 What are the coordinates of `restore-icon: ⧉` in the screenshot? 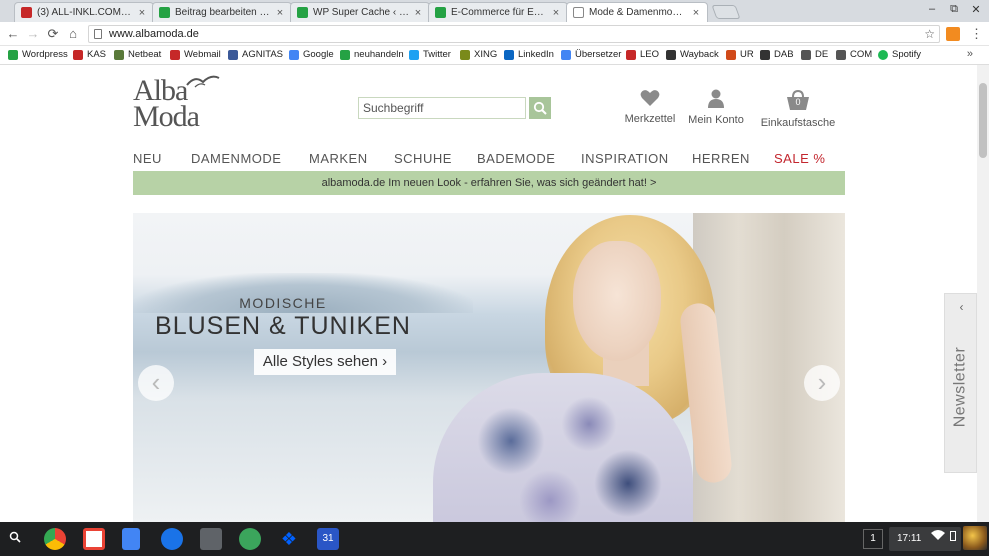 It's located at (954, 9).